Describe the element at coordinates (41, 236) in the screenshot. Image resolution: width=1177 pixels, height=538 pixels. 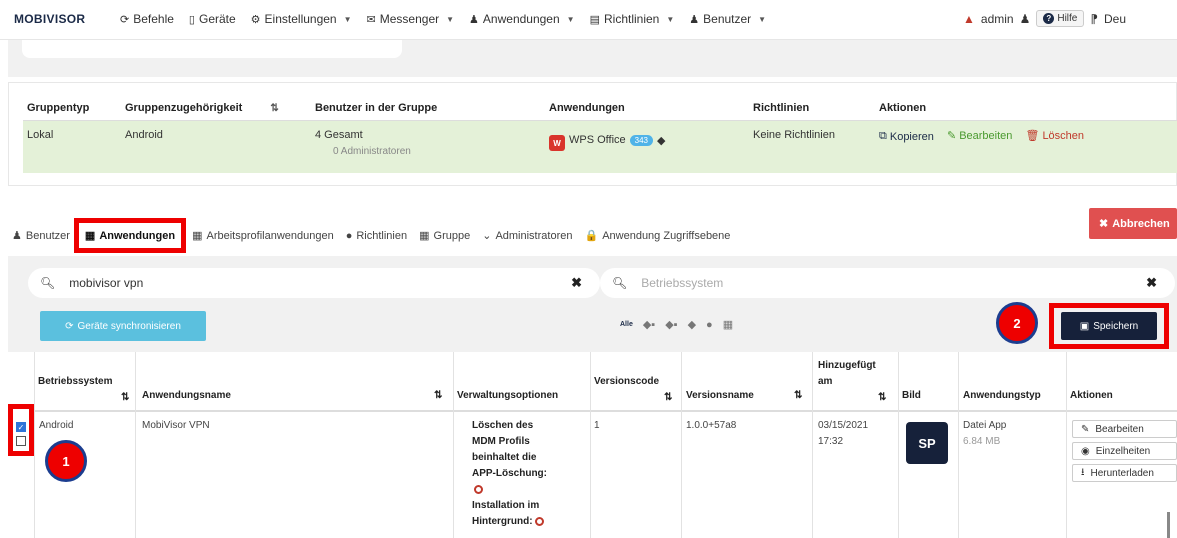
I see `tab-benutzer: ♟ Benutzer` at that location.